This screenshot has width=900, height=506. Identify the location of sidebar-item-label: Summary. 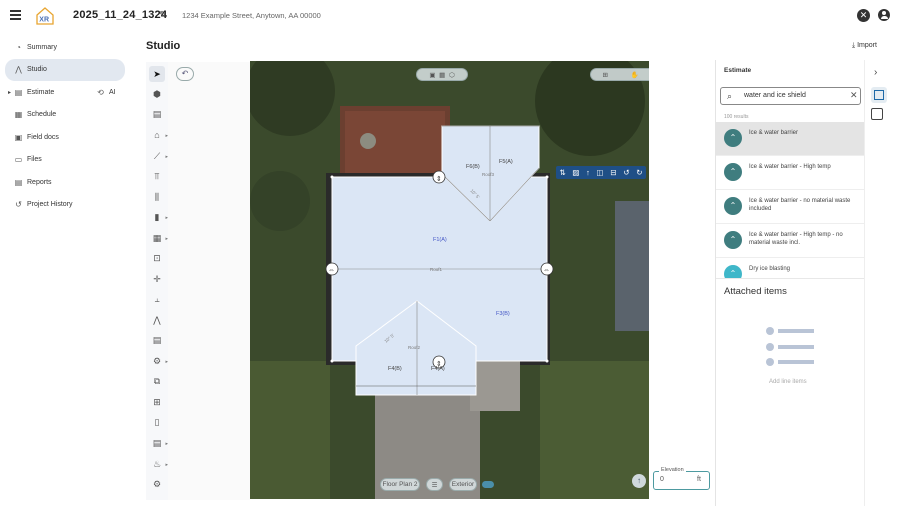
(42, 47).